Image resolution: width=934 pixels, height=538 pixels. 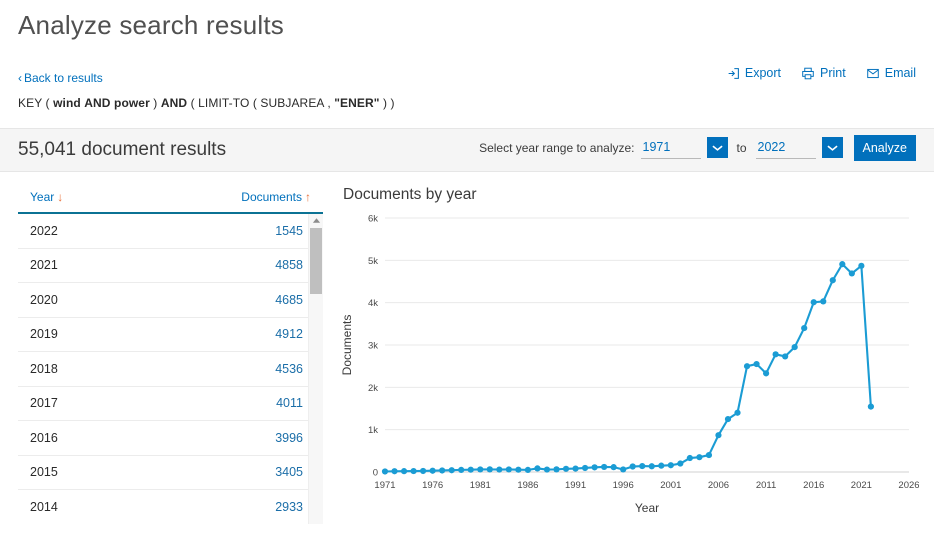 I want to click on column-header-documents: Documents ↑, so click(x=276, y=197).